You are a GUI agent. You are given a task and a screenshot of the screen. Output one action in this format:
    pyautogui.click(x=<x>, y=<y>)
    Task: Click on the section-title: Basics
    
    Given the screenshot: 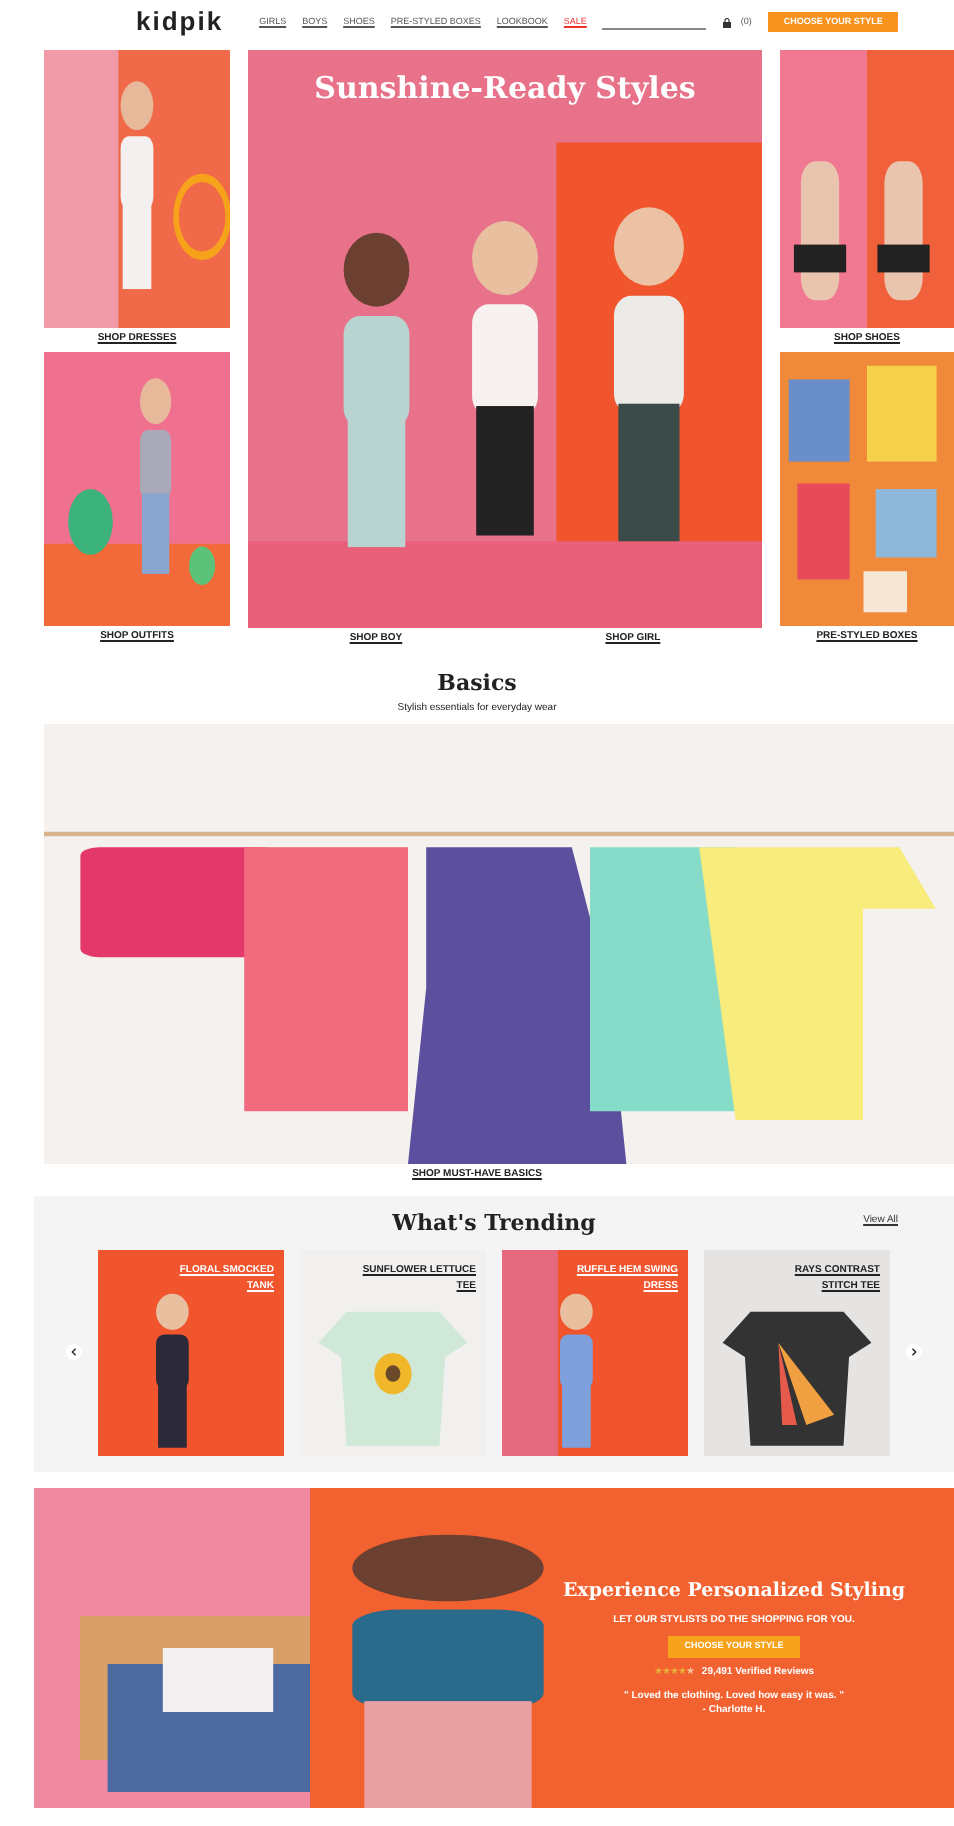 What is the action you would take?
    pyautogui.click(x=477, y=684)
    